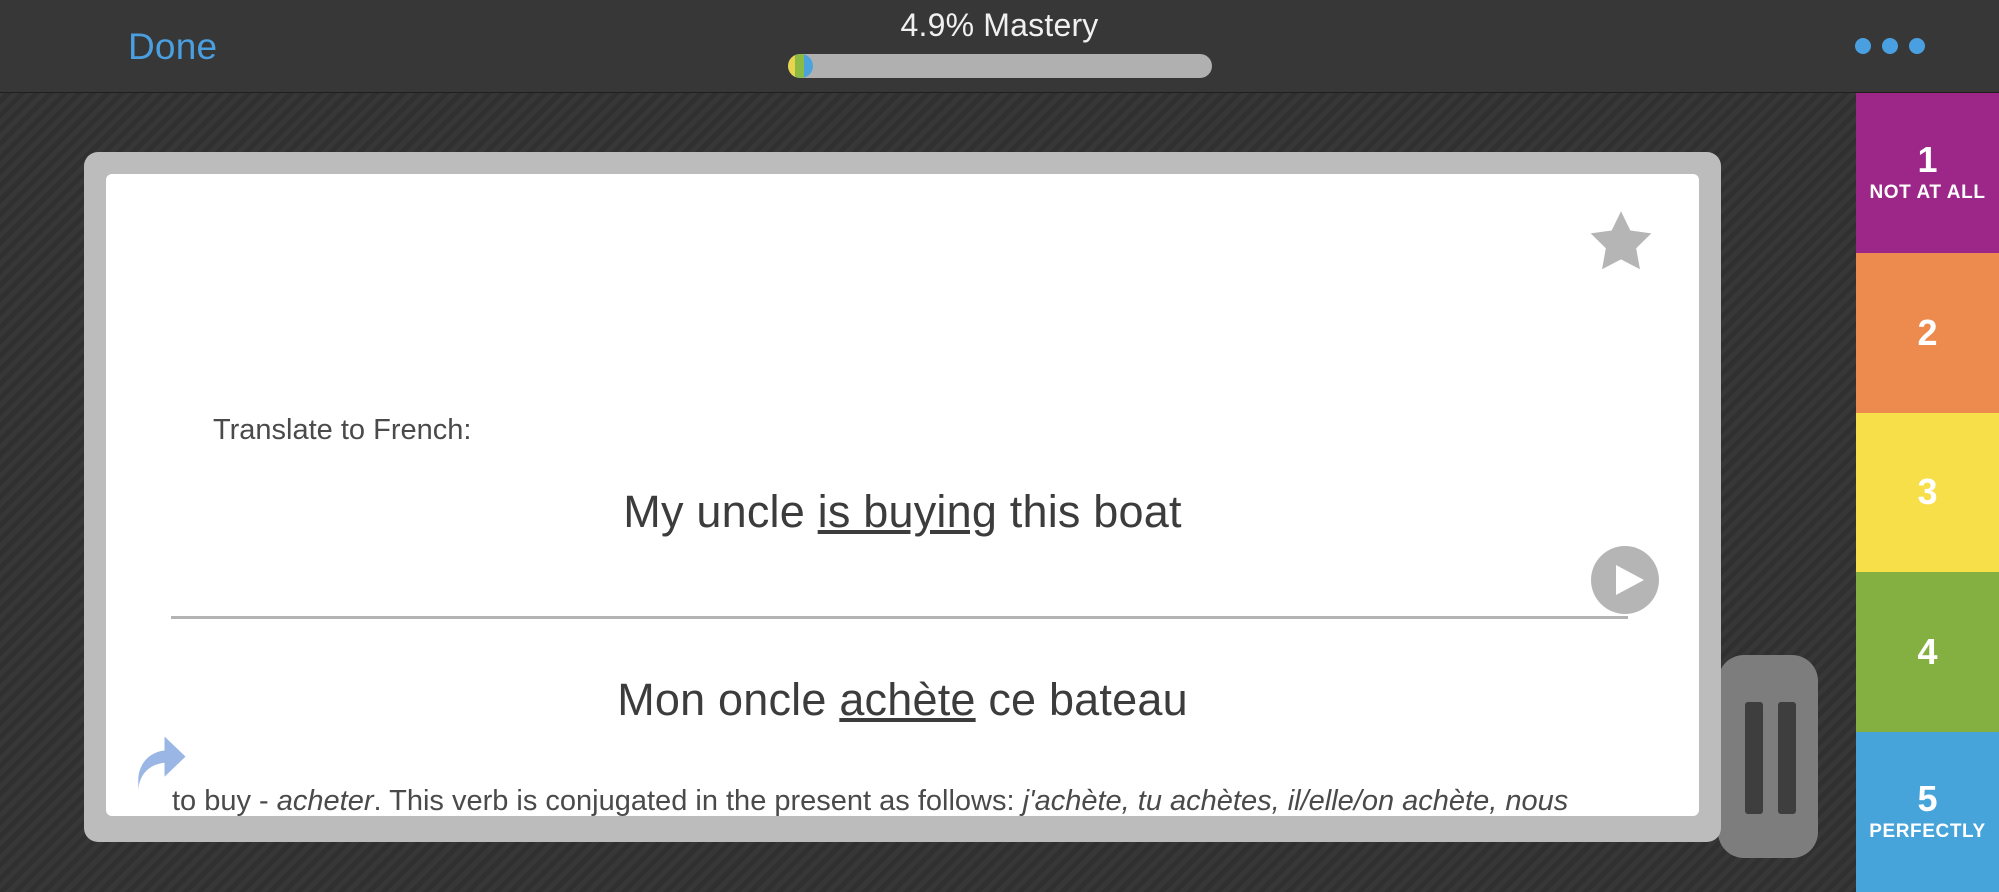 This screenshot has width=1999, height=892. What do you see at coordinates (791, 66) in the screenshot?
I see `progress-segment-yellow` at bounding box center [791, 66].